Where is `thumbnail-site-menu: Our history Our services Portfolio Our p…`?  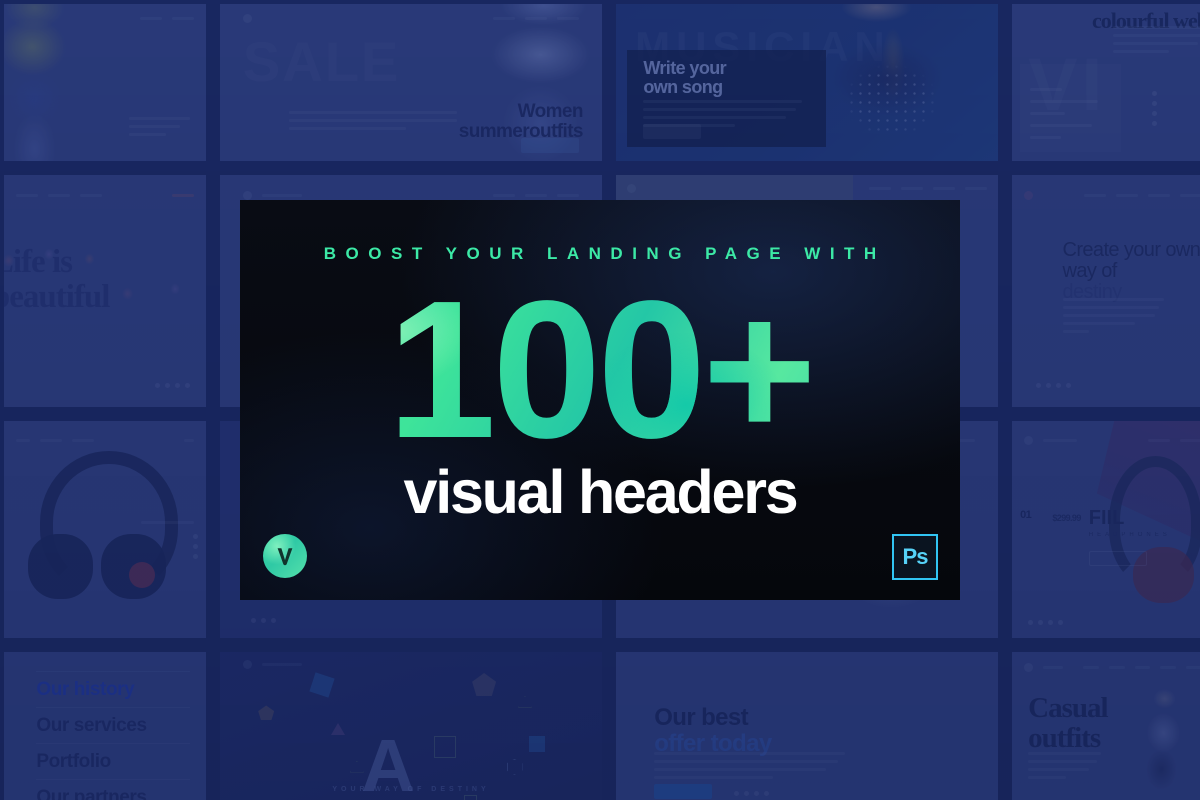 thumbnail-site-menu: Our history Our services Portfolio Our p… is located at coordinates (105, 724).